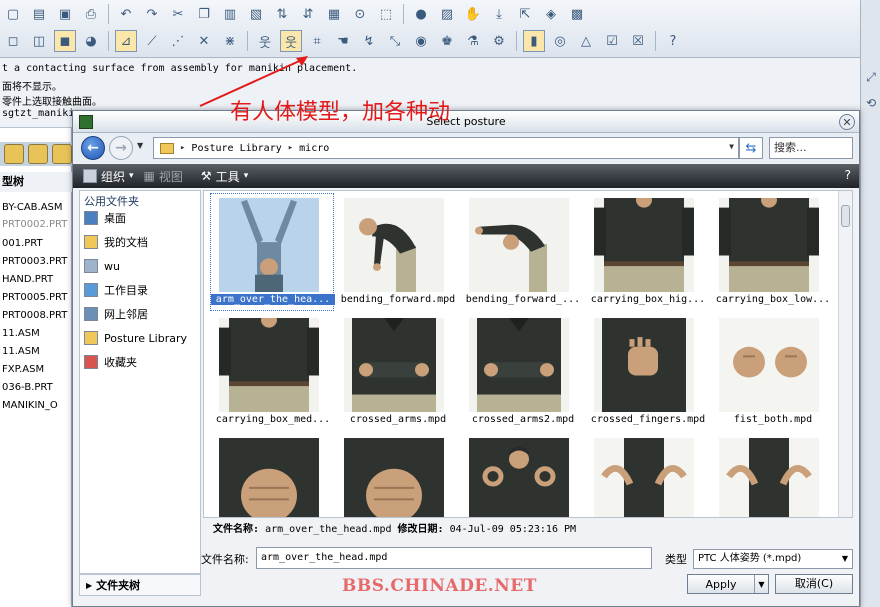 This screenshot has height=607, width=880. What do you see at coordinates (447, 14) in the screenshot?
I see `display-style-icon: ▨` at bounding box center [447, 14].